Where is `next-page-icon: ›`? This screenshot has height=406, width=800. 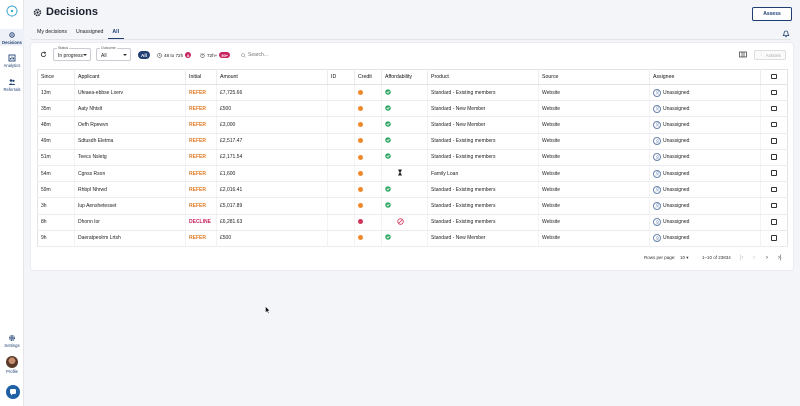
next-page-icon: › is located at coordinates (767, 258).